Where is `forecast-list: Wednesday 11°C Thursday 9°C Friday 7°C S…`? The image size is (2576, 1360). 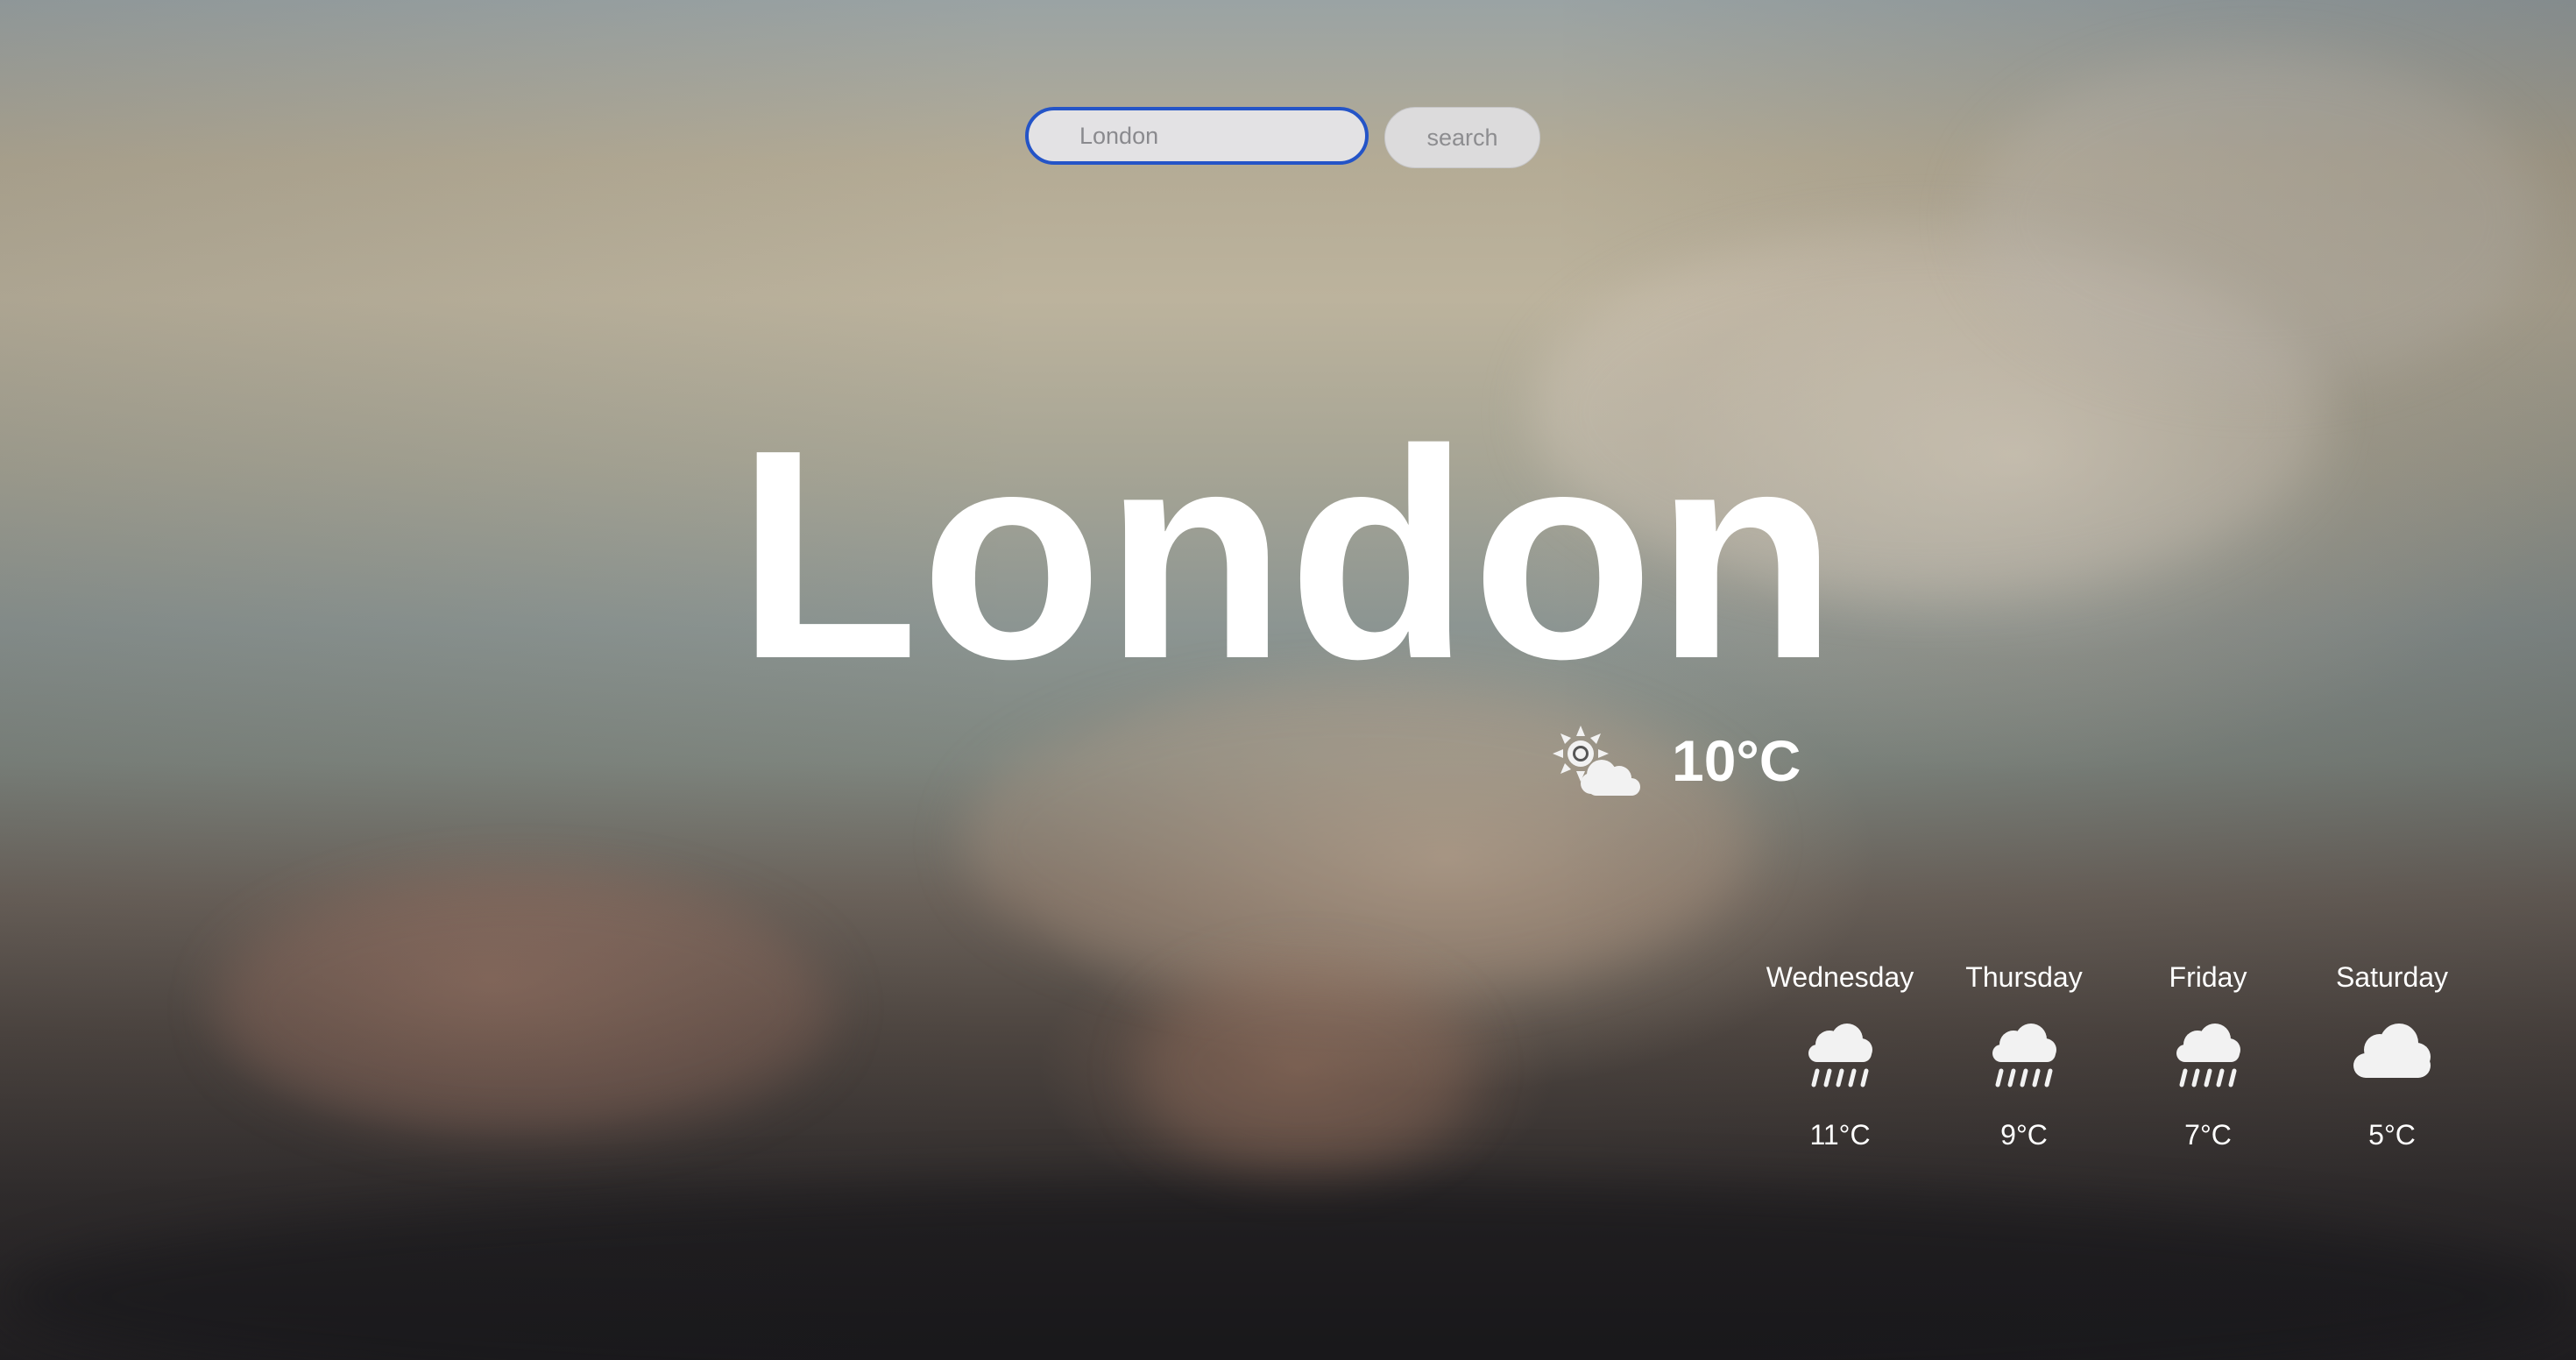 forecast-list: Wednesday 11°C Thursday 9°C Friday 7°C S… is located at coordinates (2116, 1055).